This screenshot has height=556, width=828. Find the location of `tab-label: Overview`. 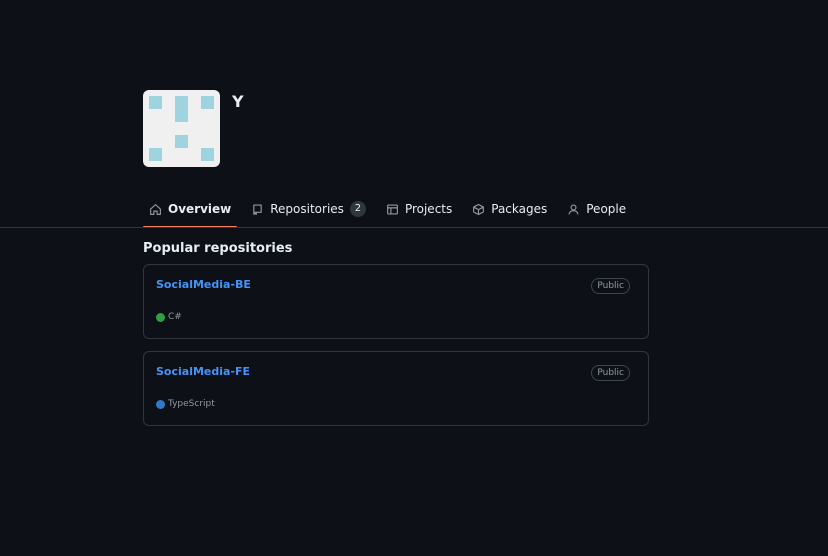

tab-label: Overview is located at coordinates (200, 209).